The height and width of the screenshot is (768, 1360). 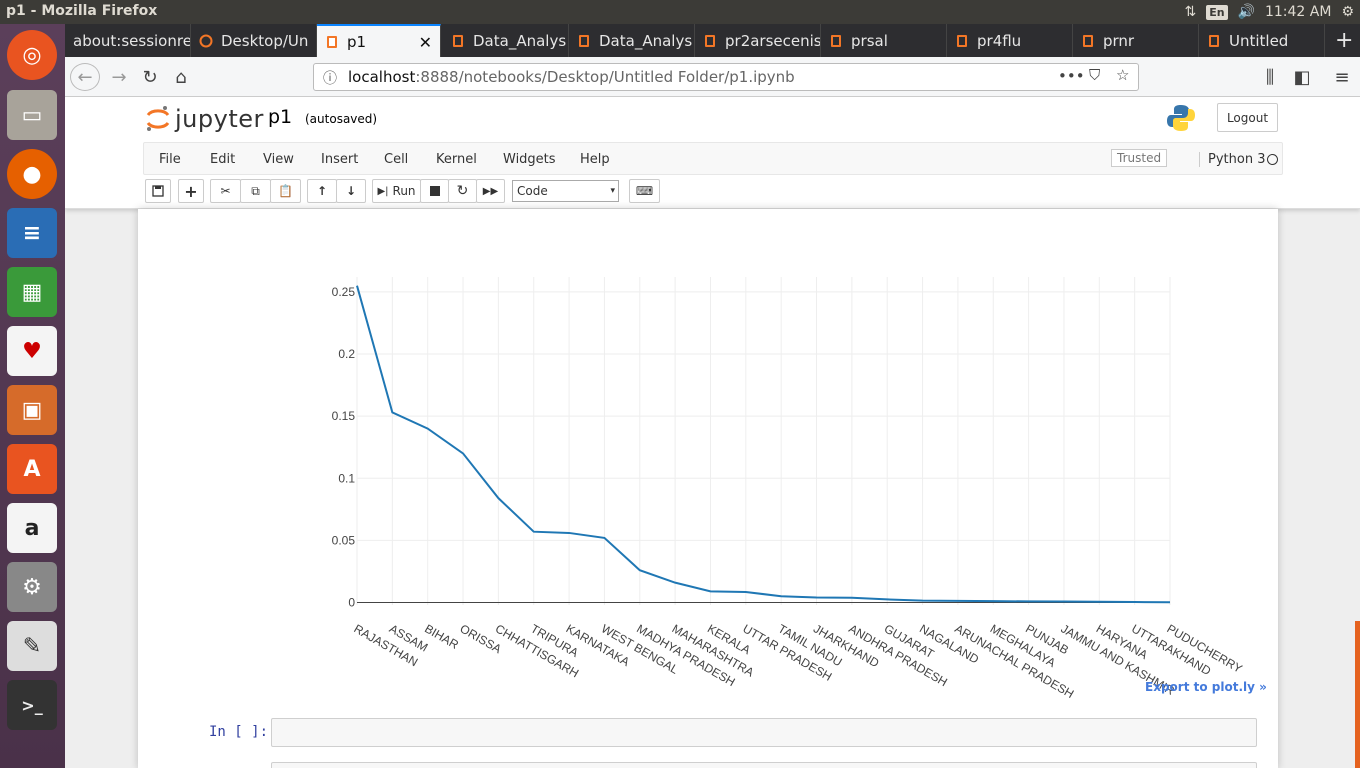 I want to click on network-icon: ⇅, so click(x=1190, y=12).